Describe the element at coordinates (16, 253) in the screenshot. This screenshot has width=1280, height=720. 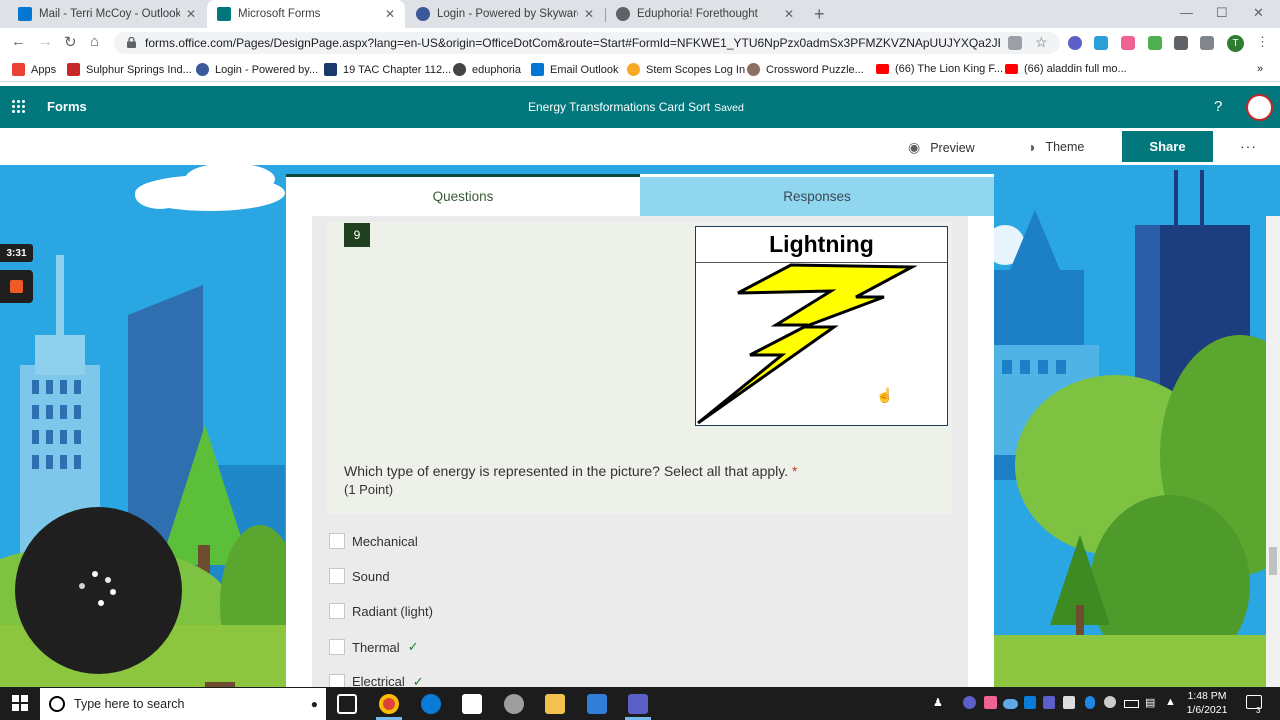
I see `recording-timer: 3:31` at that location.